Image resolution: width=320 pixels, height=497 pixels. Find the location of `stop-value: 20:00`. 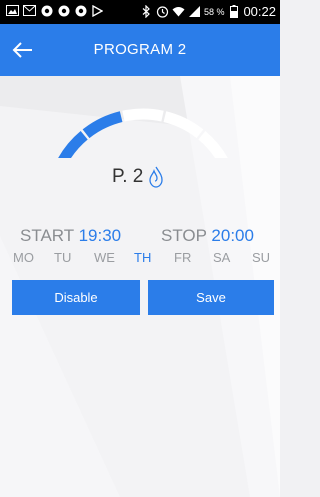

stop-value: 20:00 is located at coordinates (232, 235).